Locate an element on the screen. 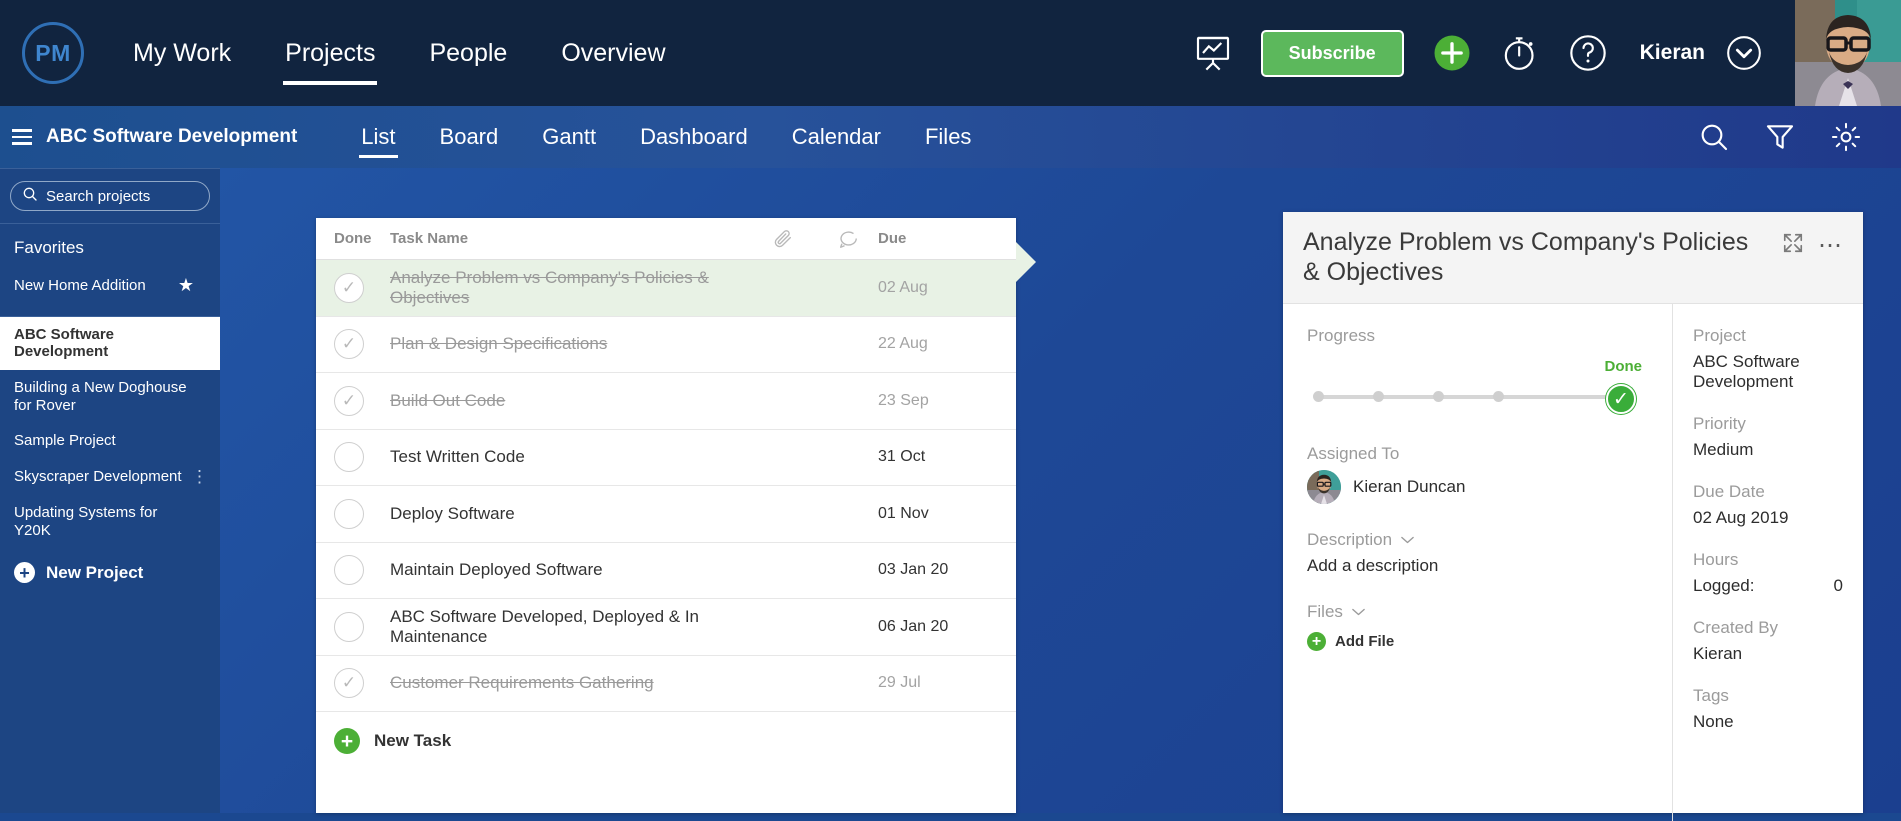 The height and width of the screenshot is (821, 1901). nav-item-people: People is located at coordinates (468, 53).